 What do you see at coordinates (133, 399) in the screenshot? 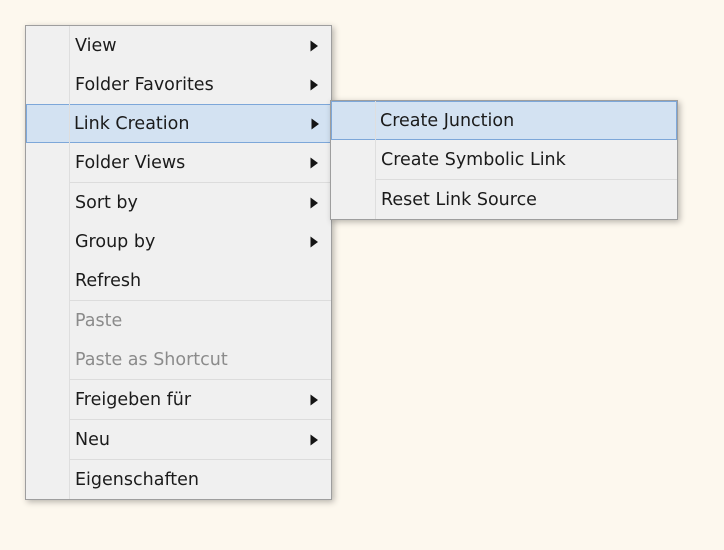
I see `menu-item-label: Freigeben für` at bounding box center [133, 399].